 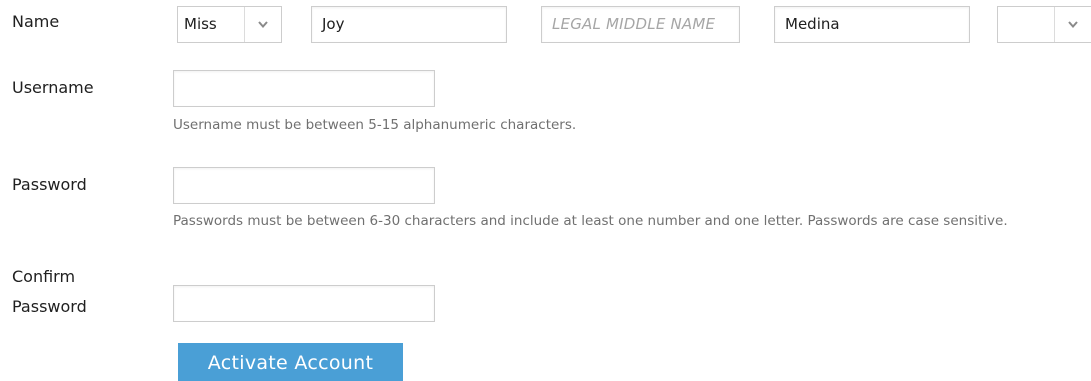 What do you see at coordinates (36, 21) in the screenshot?
I see `name-label: Name` at bounding box center [36, 21].